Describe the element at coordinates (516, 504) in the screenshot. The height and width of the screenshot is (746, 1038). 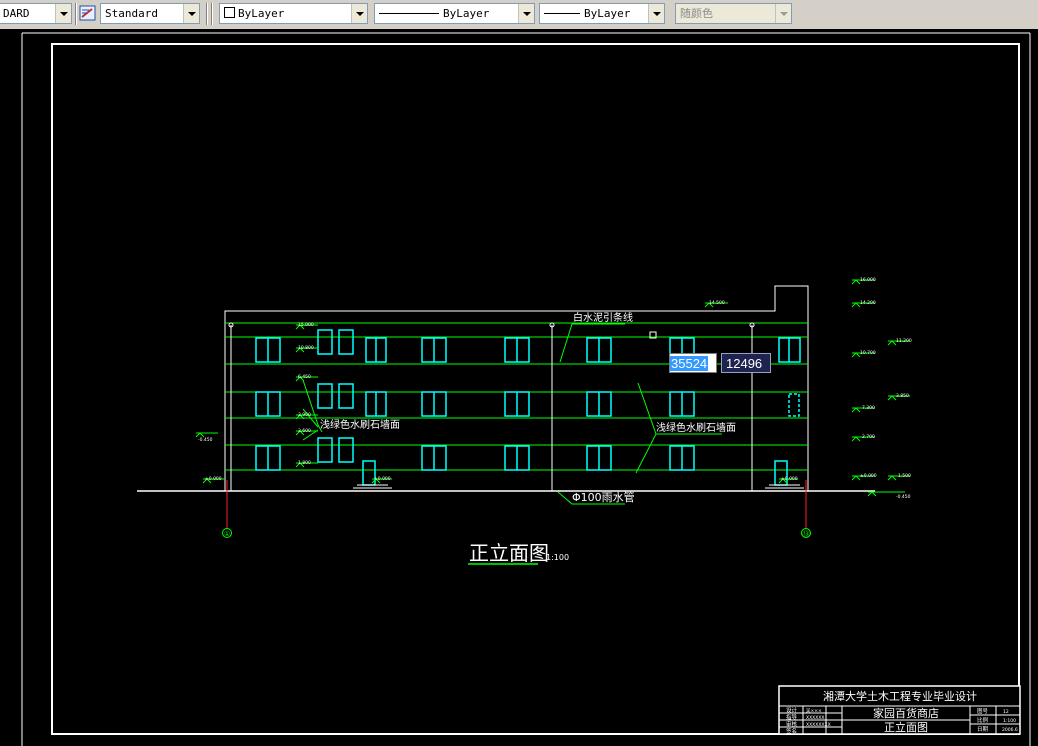
I see `axis-lines` at that location.